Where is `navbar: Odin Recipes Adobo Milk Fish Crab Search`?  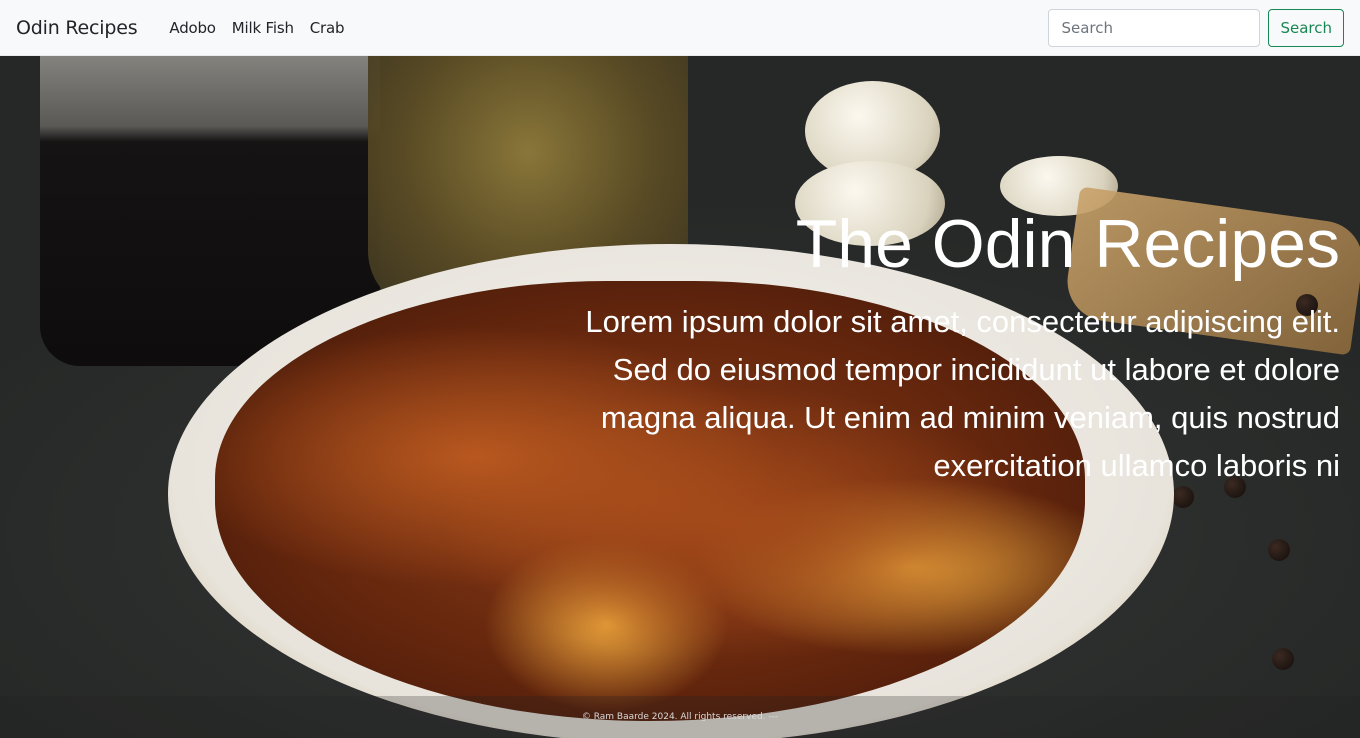 navbar: Odin Recipes Adobo Milk Fish Crab Search is located at coordinates (680, 28).